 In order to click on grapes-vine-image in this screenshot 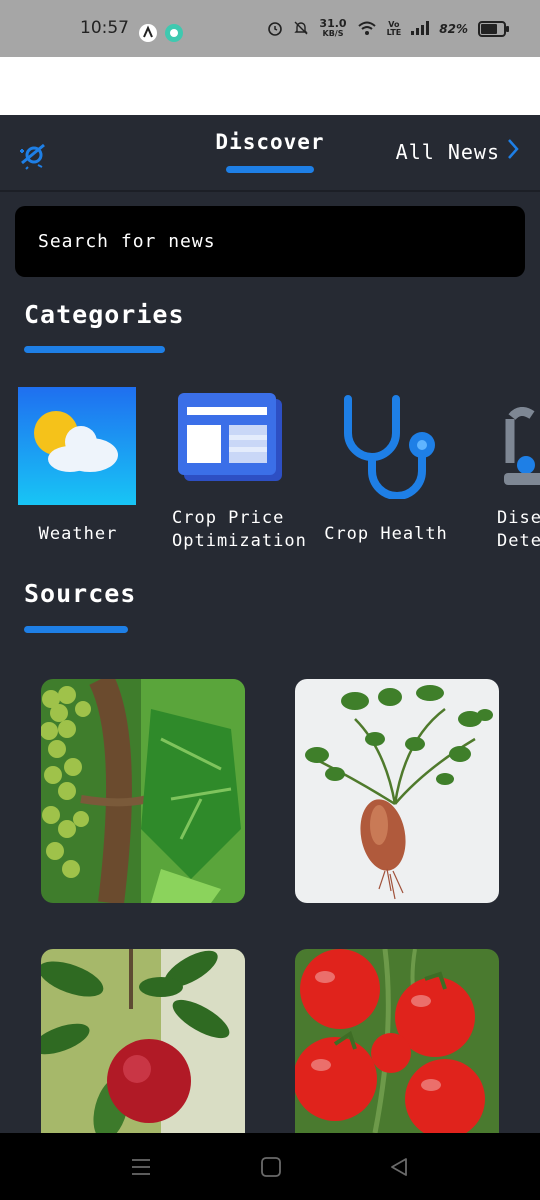, I will do `click(143, 791)`.